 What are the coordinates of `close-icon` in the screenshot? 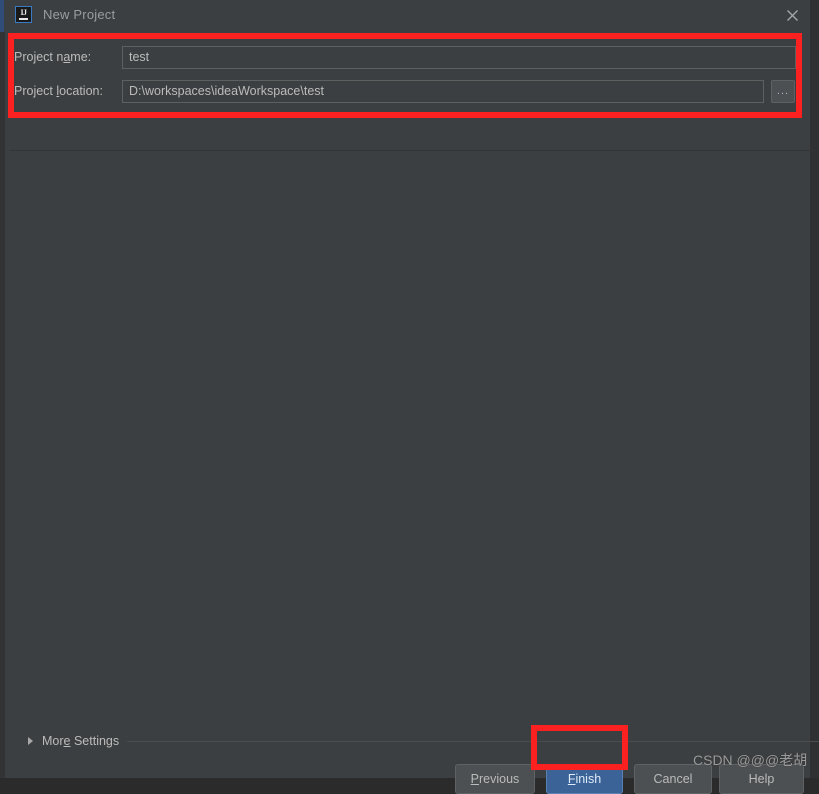 It's located at (792, 15).